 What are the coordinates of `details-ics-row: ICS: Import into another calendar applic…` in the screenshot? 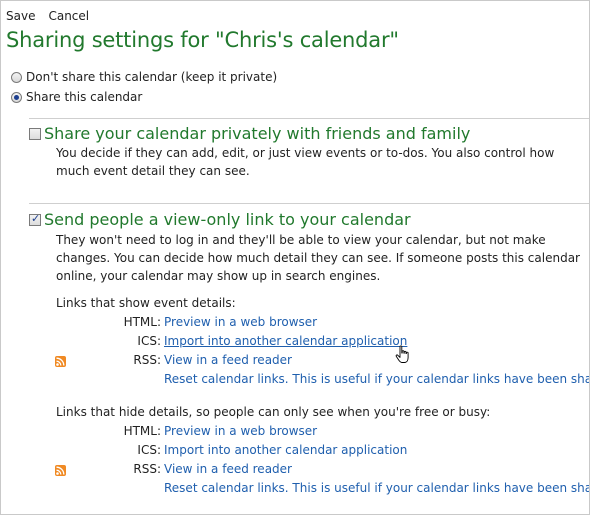 It's located at (295, 343).